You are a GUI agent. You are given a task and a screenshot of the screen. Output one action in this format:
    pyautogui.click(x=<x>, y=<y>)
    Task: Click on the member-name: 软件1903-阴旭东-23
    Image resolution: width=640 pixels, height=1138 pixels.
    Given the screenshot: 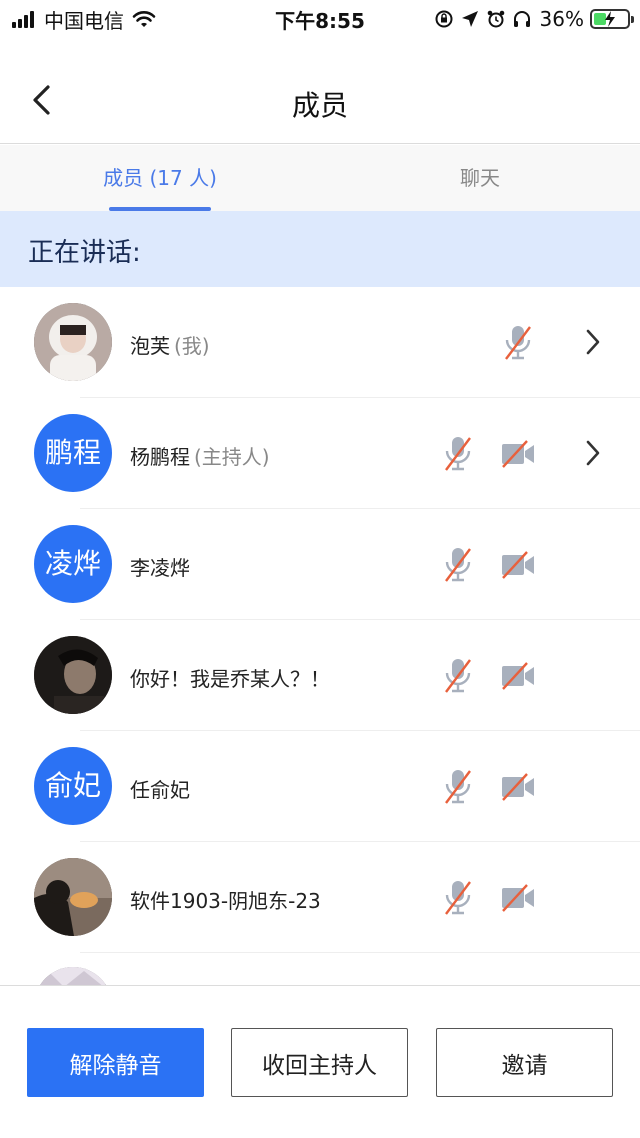 What is the action you would take?
    pyautogui.click(x=225, y=901)
    